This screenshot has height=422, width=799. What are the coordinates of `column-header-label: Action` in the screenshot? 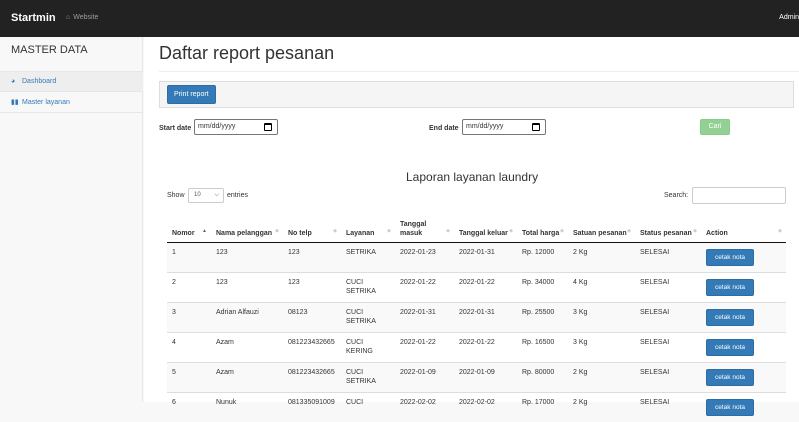 It's located at (717, 233).